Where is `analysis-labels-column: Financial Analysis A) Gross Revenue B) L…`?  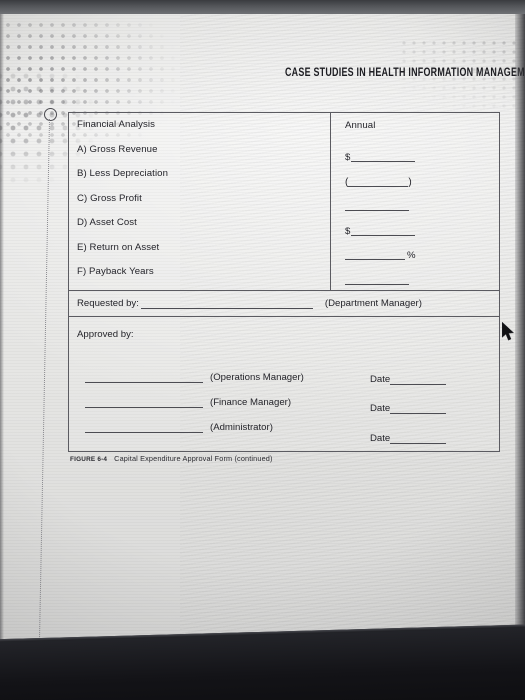
analysis-labels-column: Financial Analysis A) Gross Revenue B) L… is located at coordinates (200, 201).